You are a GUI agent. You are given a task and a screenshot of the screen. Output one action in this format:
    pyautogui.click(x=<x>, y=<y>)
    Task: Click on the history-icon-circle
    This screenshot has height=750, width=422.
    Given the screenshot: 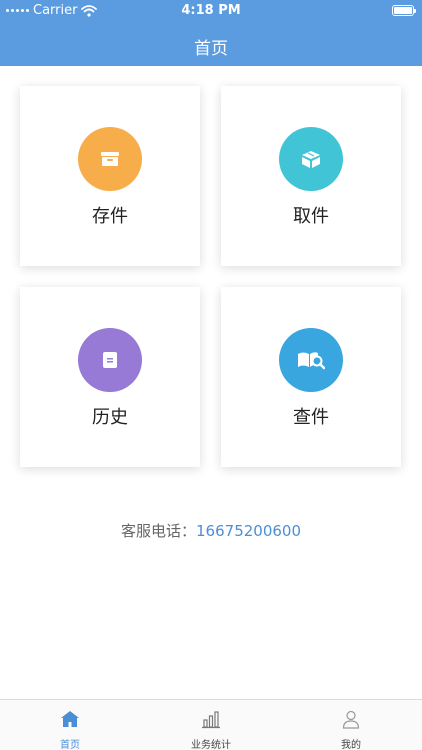 What is the action you would take?
    pyautogui.click(x=110, y=360)
    